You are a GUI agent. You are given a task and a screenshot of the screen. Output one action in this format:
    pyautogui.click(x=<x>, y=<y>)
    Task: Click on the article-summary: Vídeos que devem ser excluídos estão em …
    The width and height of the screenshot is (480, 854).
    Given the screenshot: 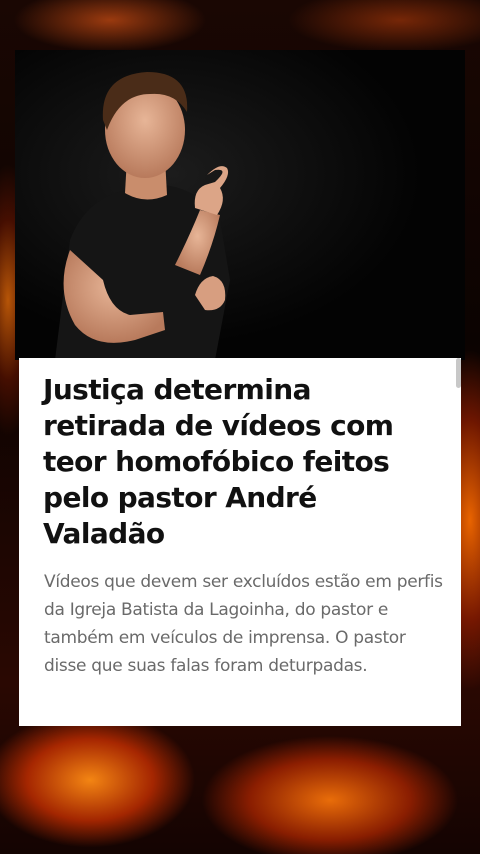 What is the action you would take?
    pyautogui.click(x=243, y=624)
    